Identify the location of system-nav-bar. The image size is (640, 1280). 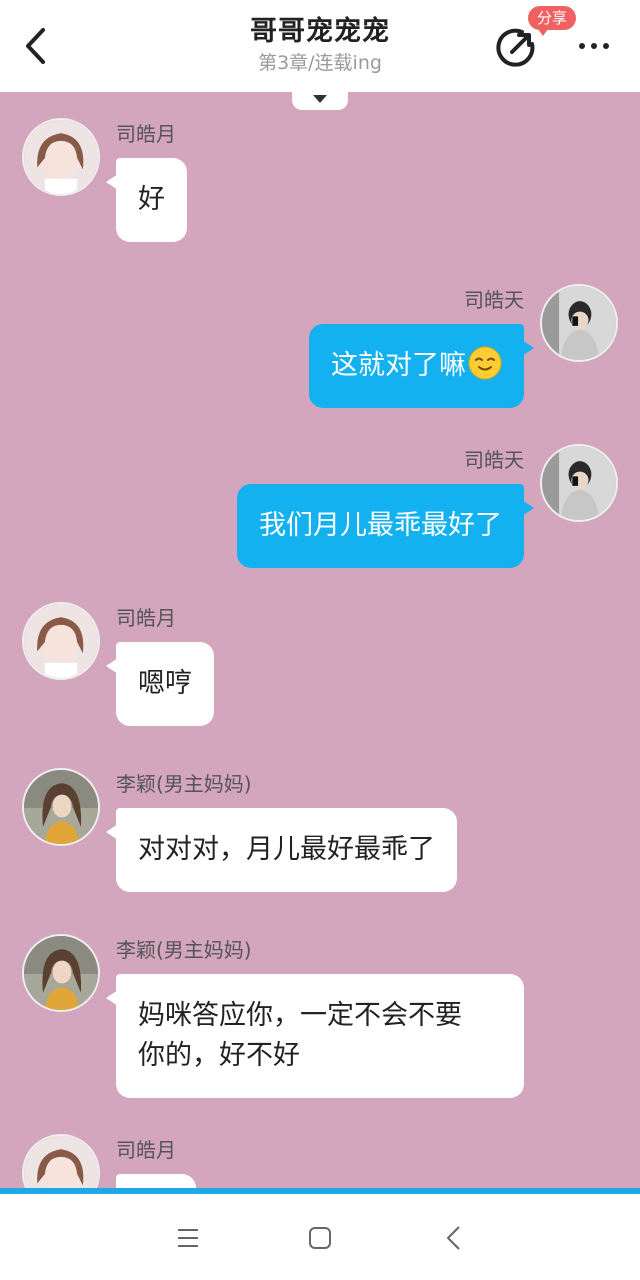
(320, 1237).